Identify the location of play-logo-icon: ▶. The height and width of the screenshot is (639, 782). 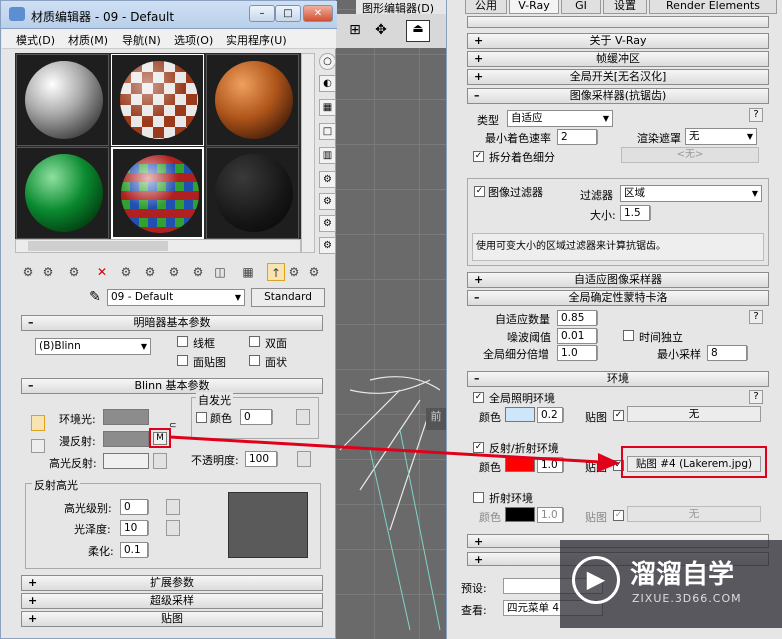
(596, 580).